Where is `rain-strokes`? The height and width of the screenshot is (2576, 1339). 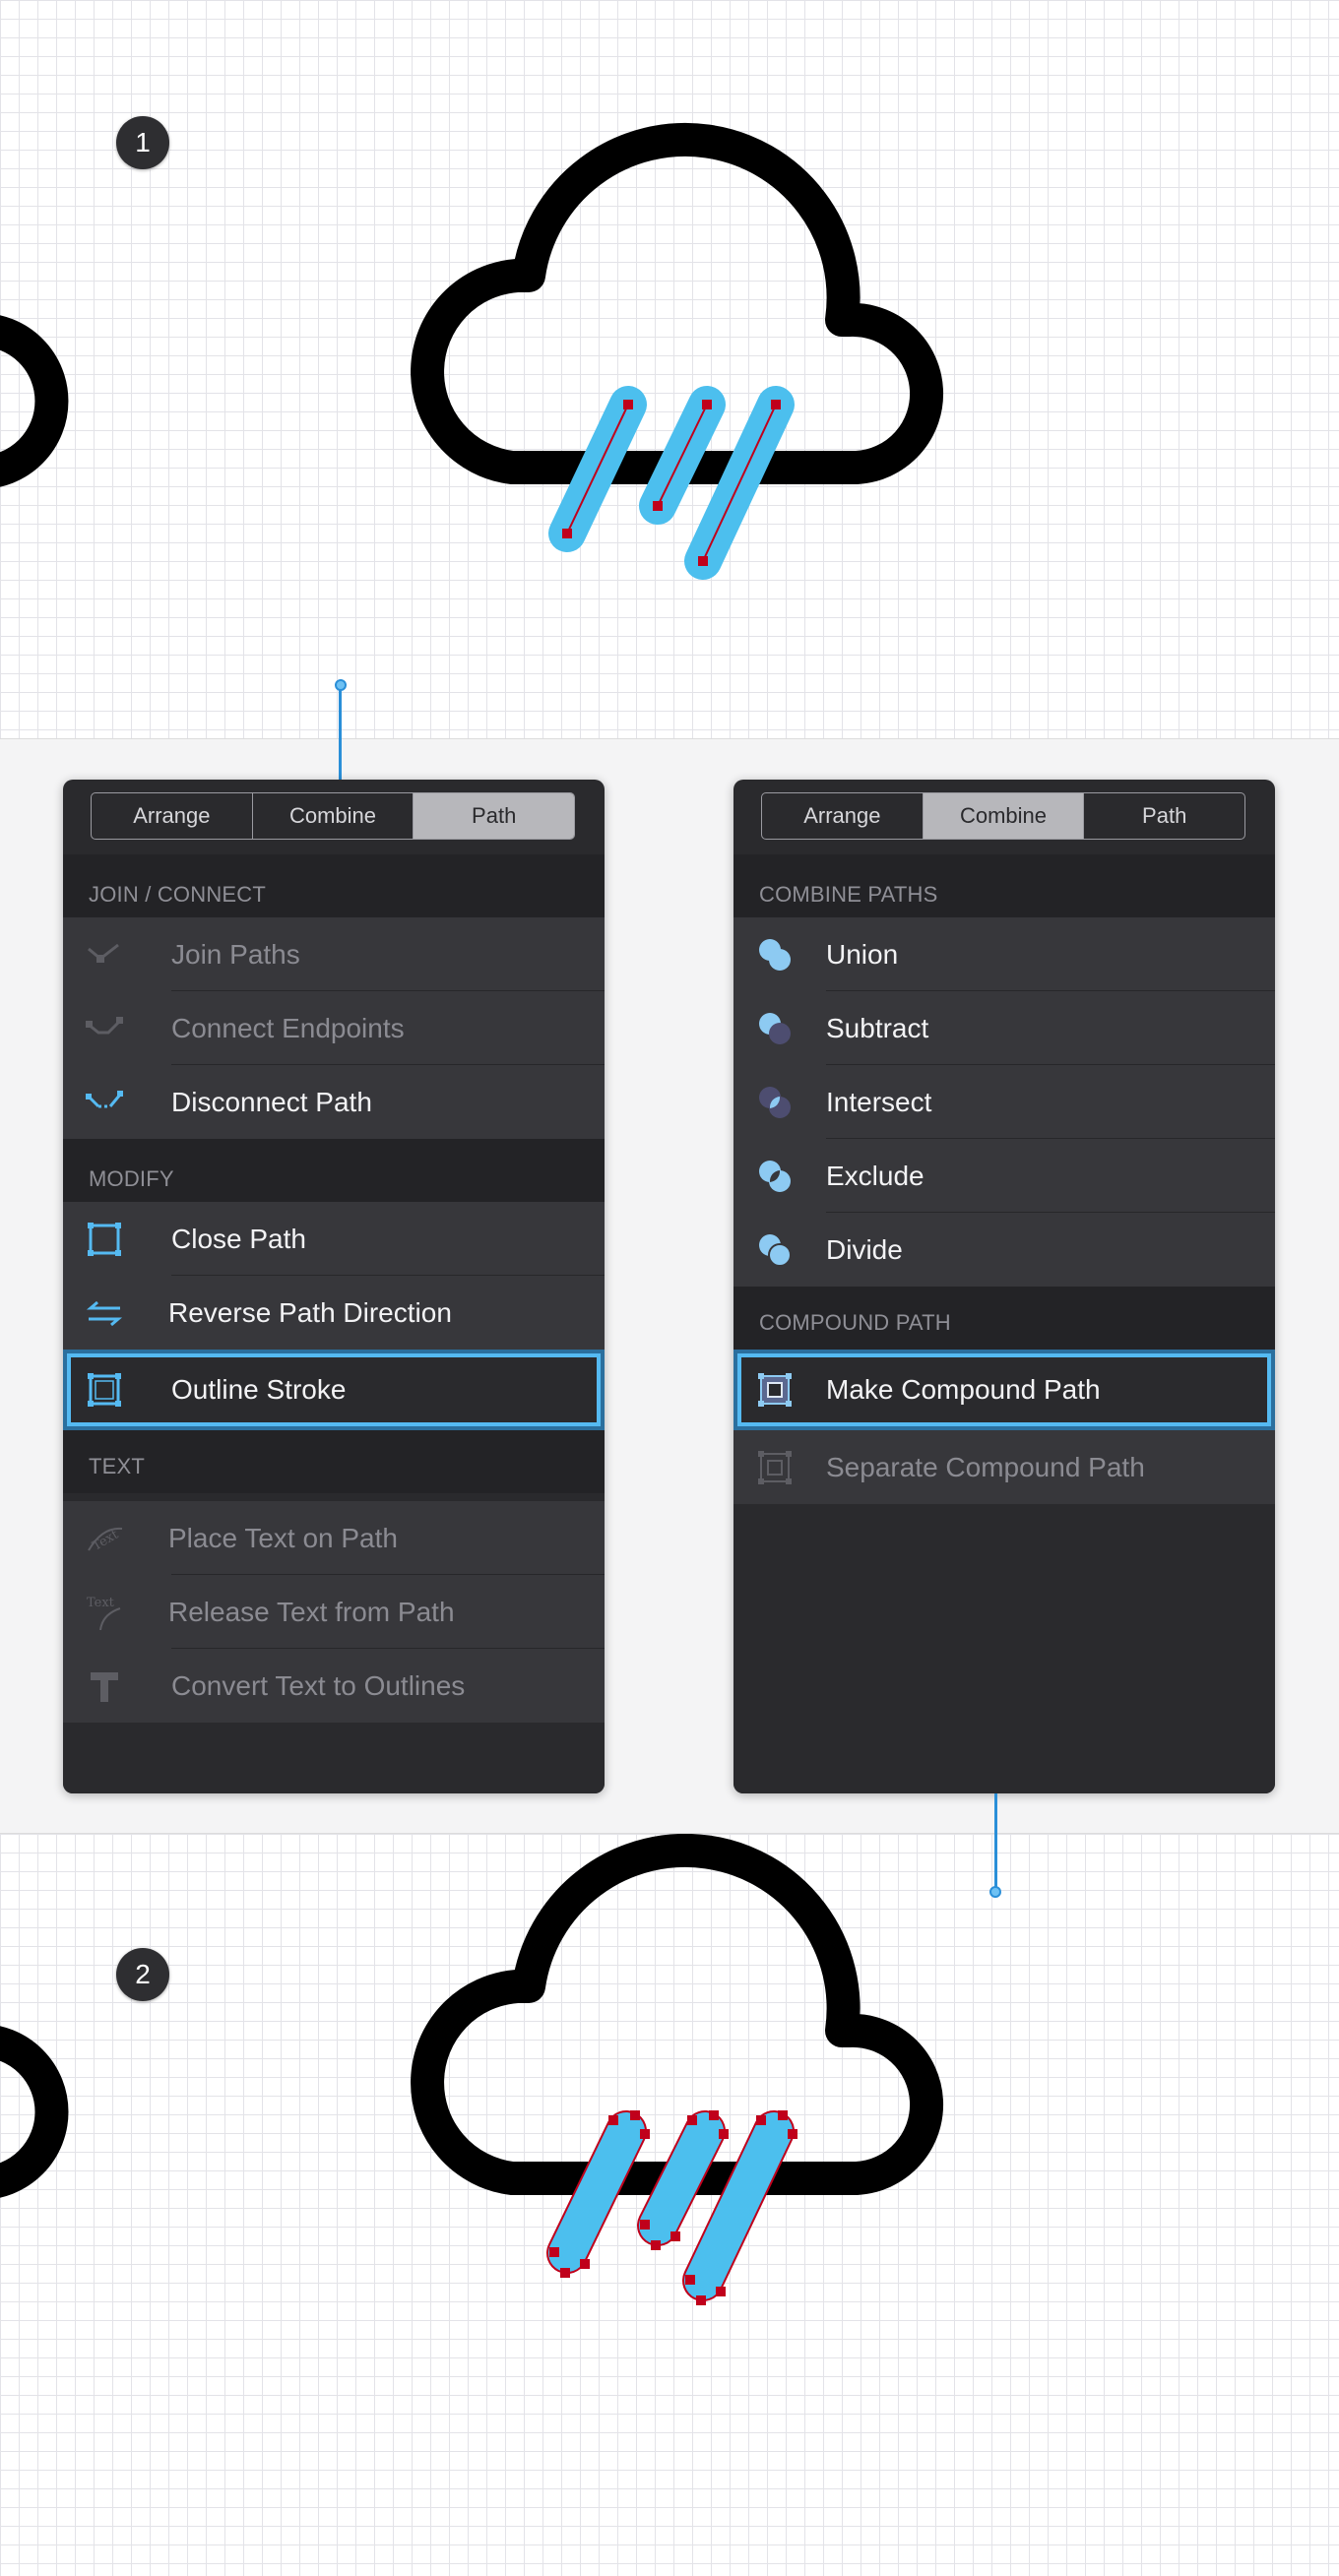
rain-strokes is located at coordinates (671, 483).